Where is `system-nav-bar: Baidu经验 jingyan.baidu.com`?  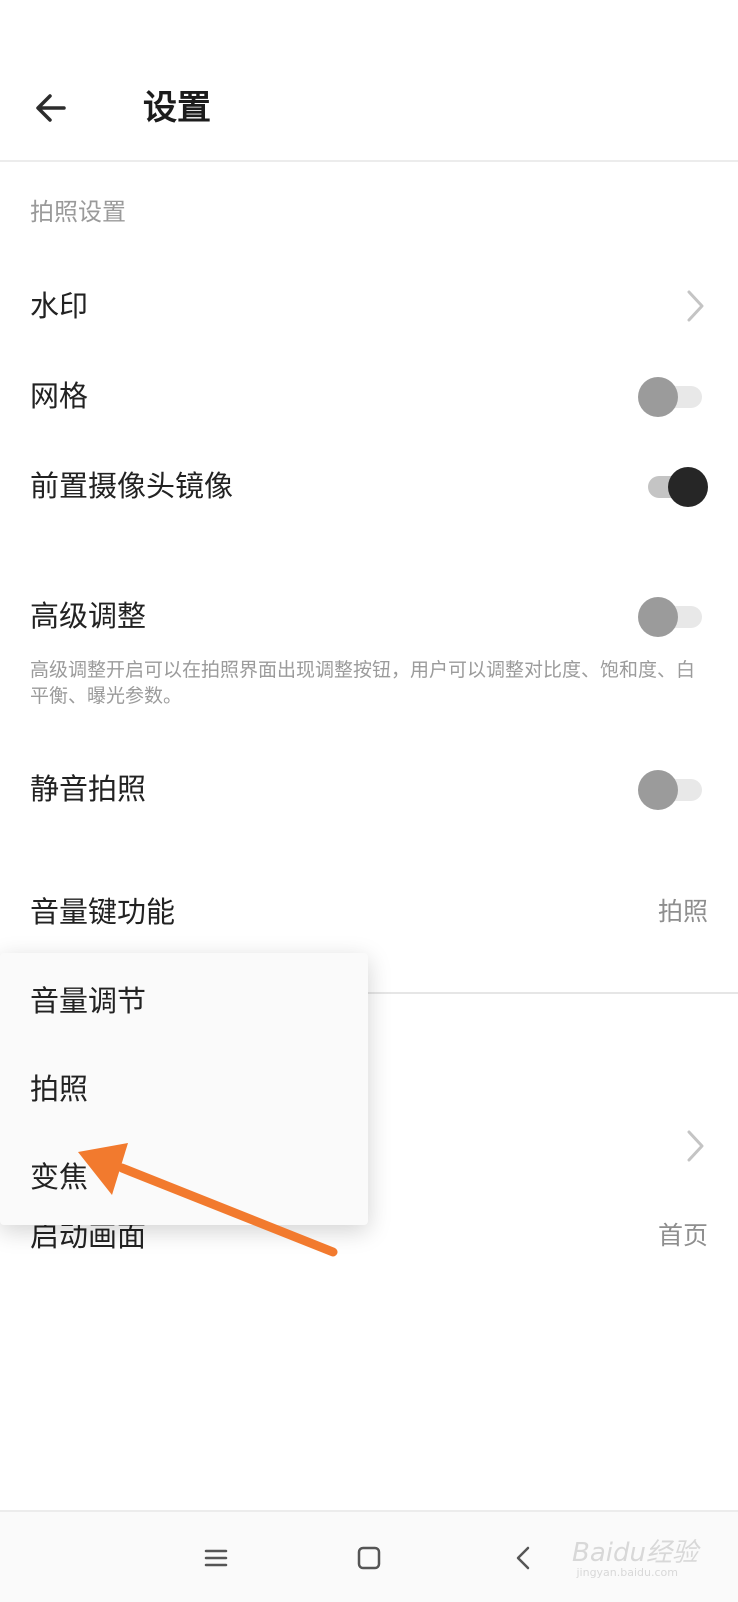 system-nav-bar: Baidu经验 jingyan.baidu.com is located at coordinates (369, 1556).